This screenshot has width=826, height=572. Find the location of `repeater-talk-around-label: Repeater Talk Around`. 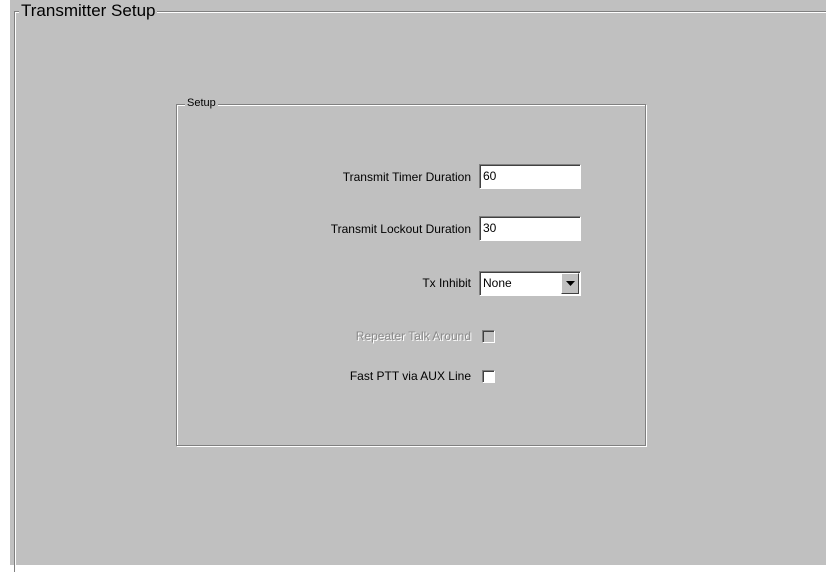

repeater-talk-around-label: Repeater Talk Around is located at coordinates (413, 336).